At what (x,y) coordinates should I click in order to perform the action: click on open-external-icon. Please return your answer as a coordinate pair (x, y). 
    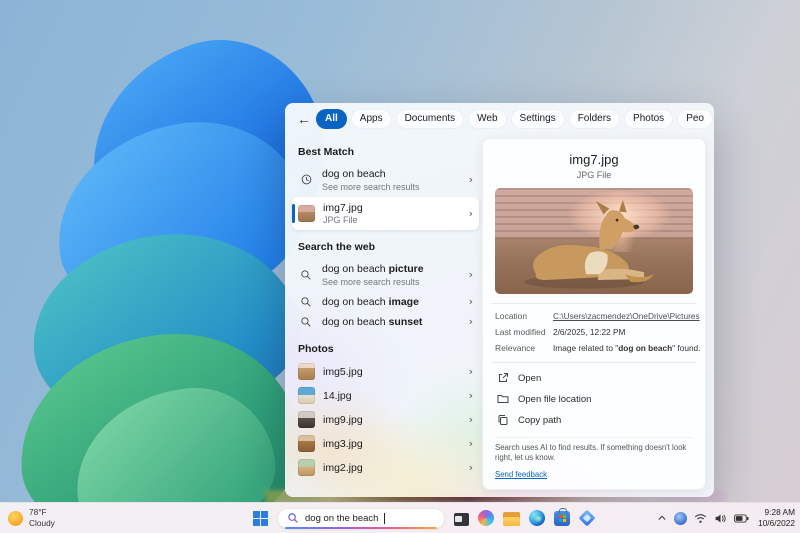
    Looking at the image, I should click on (503, 378).